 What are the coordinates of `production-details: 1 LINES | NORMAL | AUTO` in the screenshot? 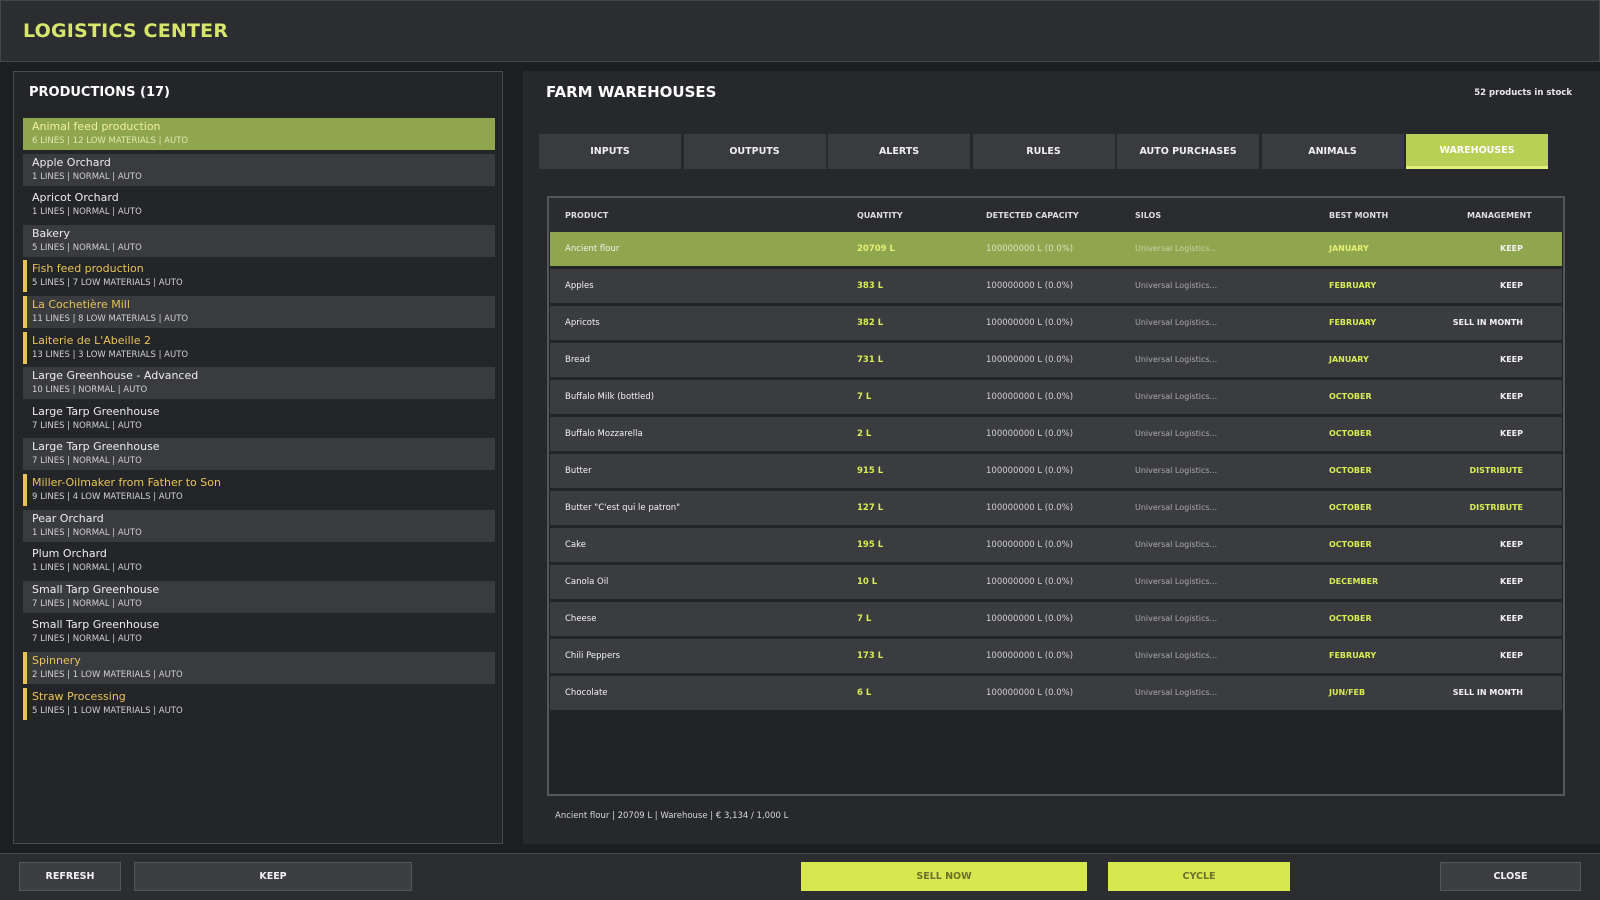 It's located at (87, 176).